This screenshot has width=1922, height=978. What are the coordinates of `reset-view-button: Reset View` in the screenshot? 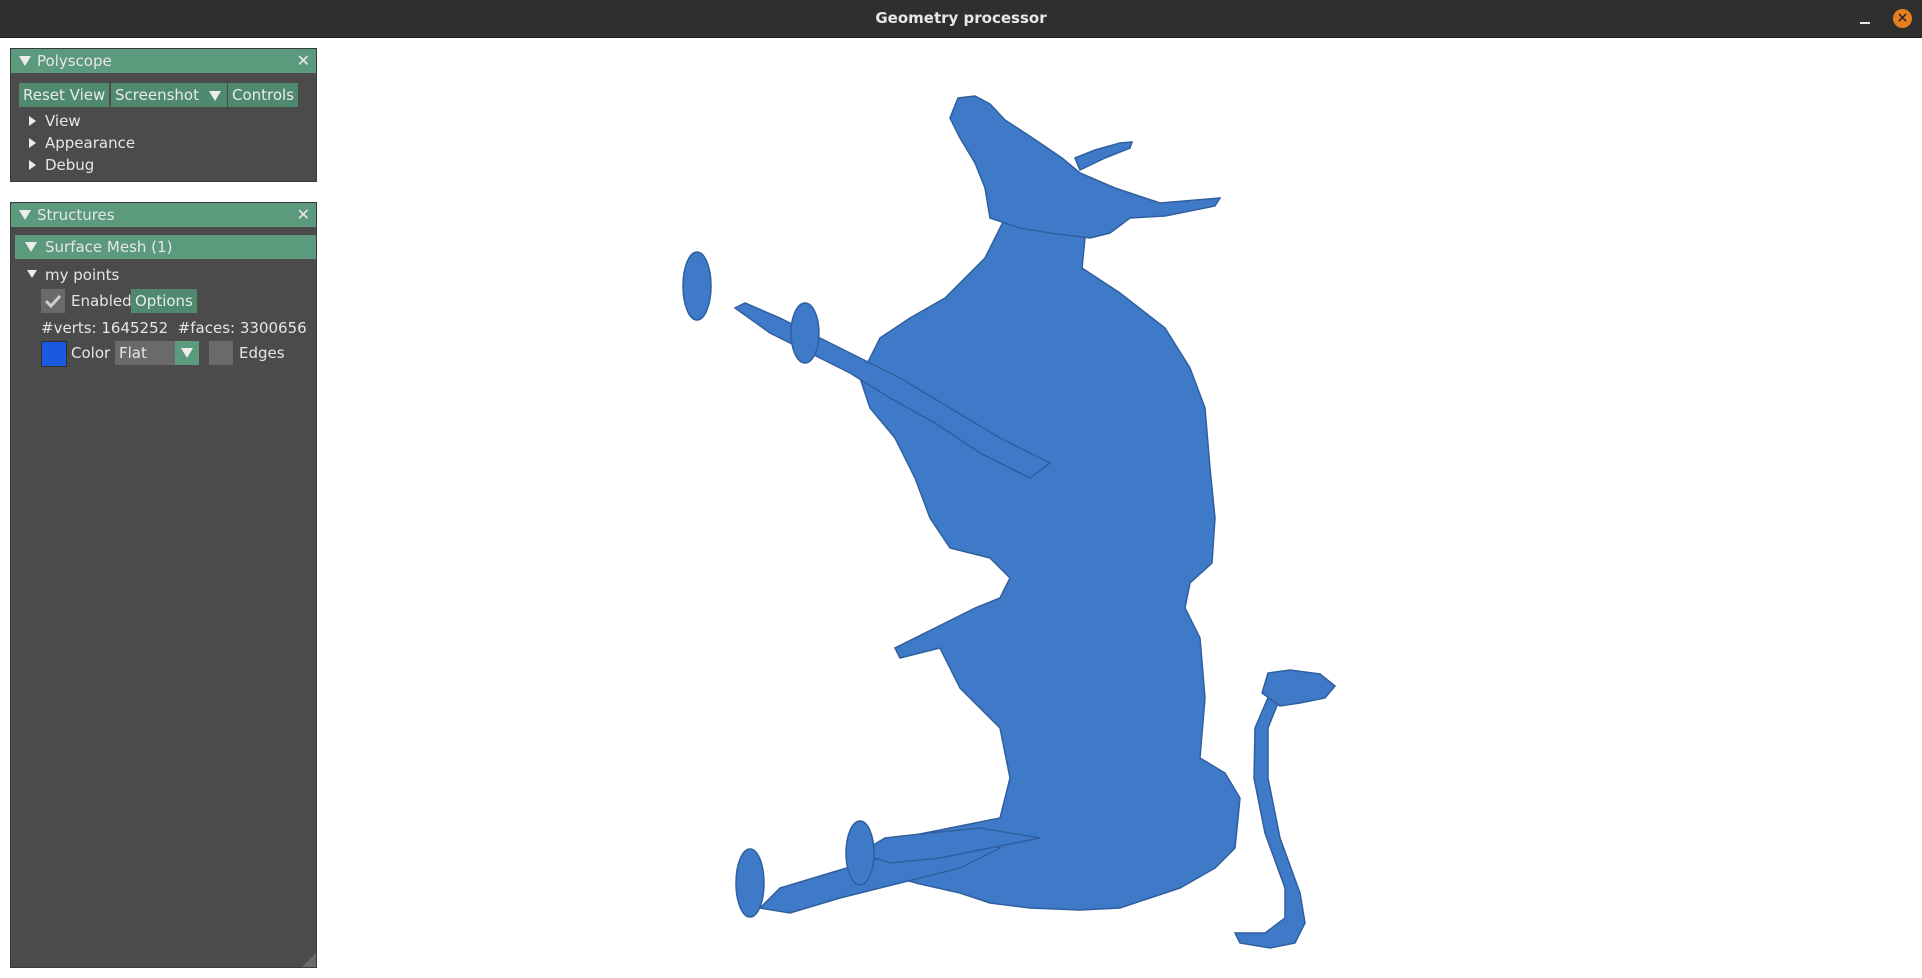 It's located at (64, 95).